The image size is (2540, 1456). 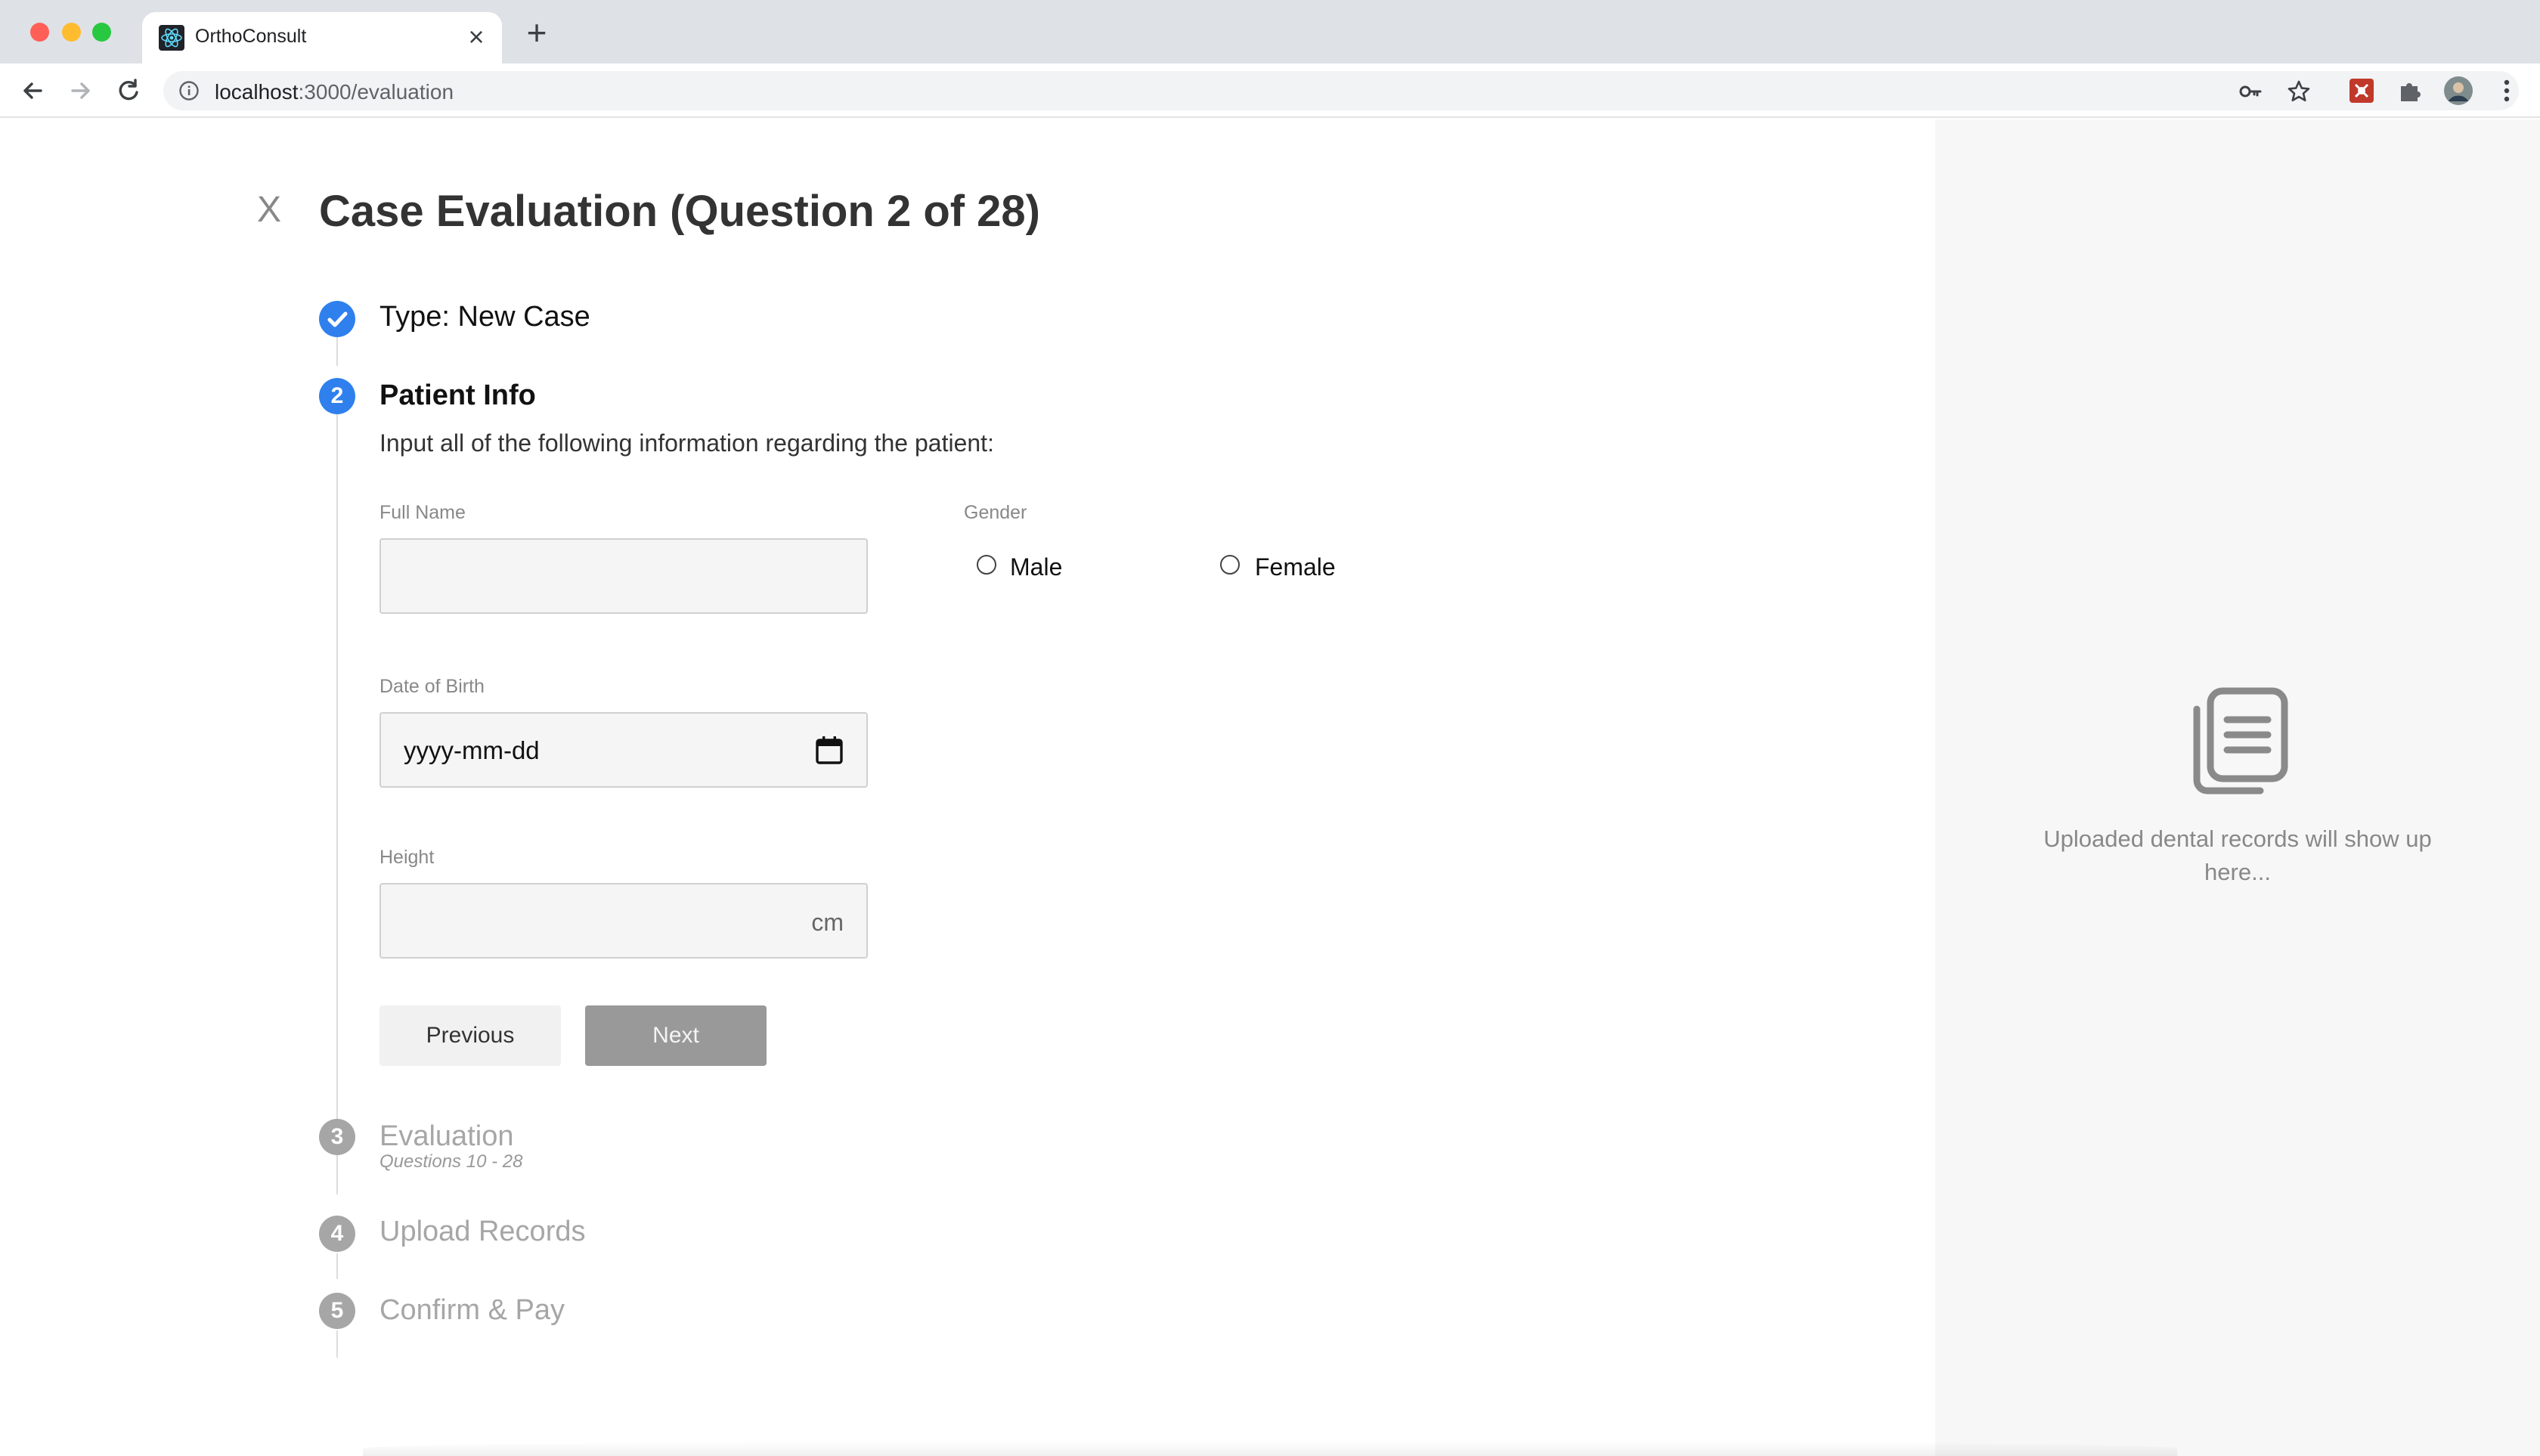 I want to click on dob-label: Date of Birth, so click(x=432, y=686).